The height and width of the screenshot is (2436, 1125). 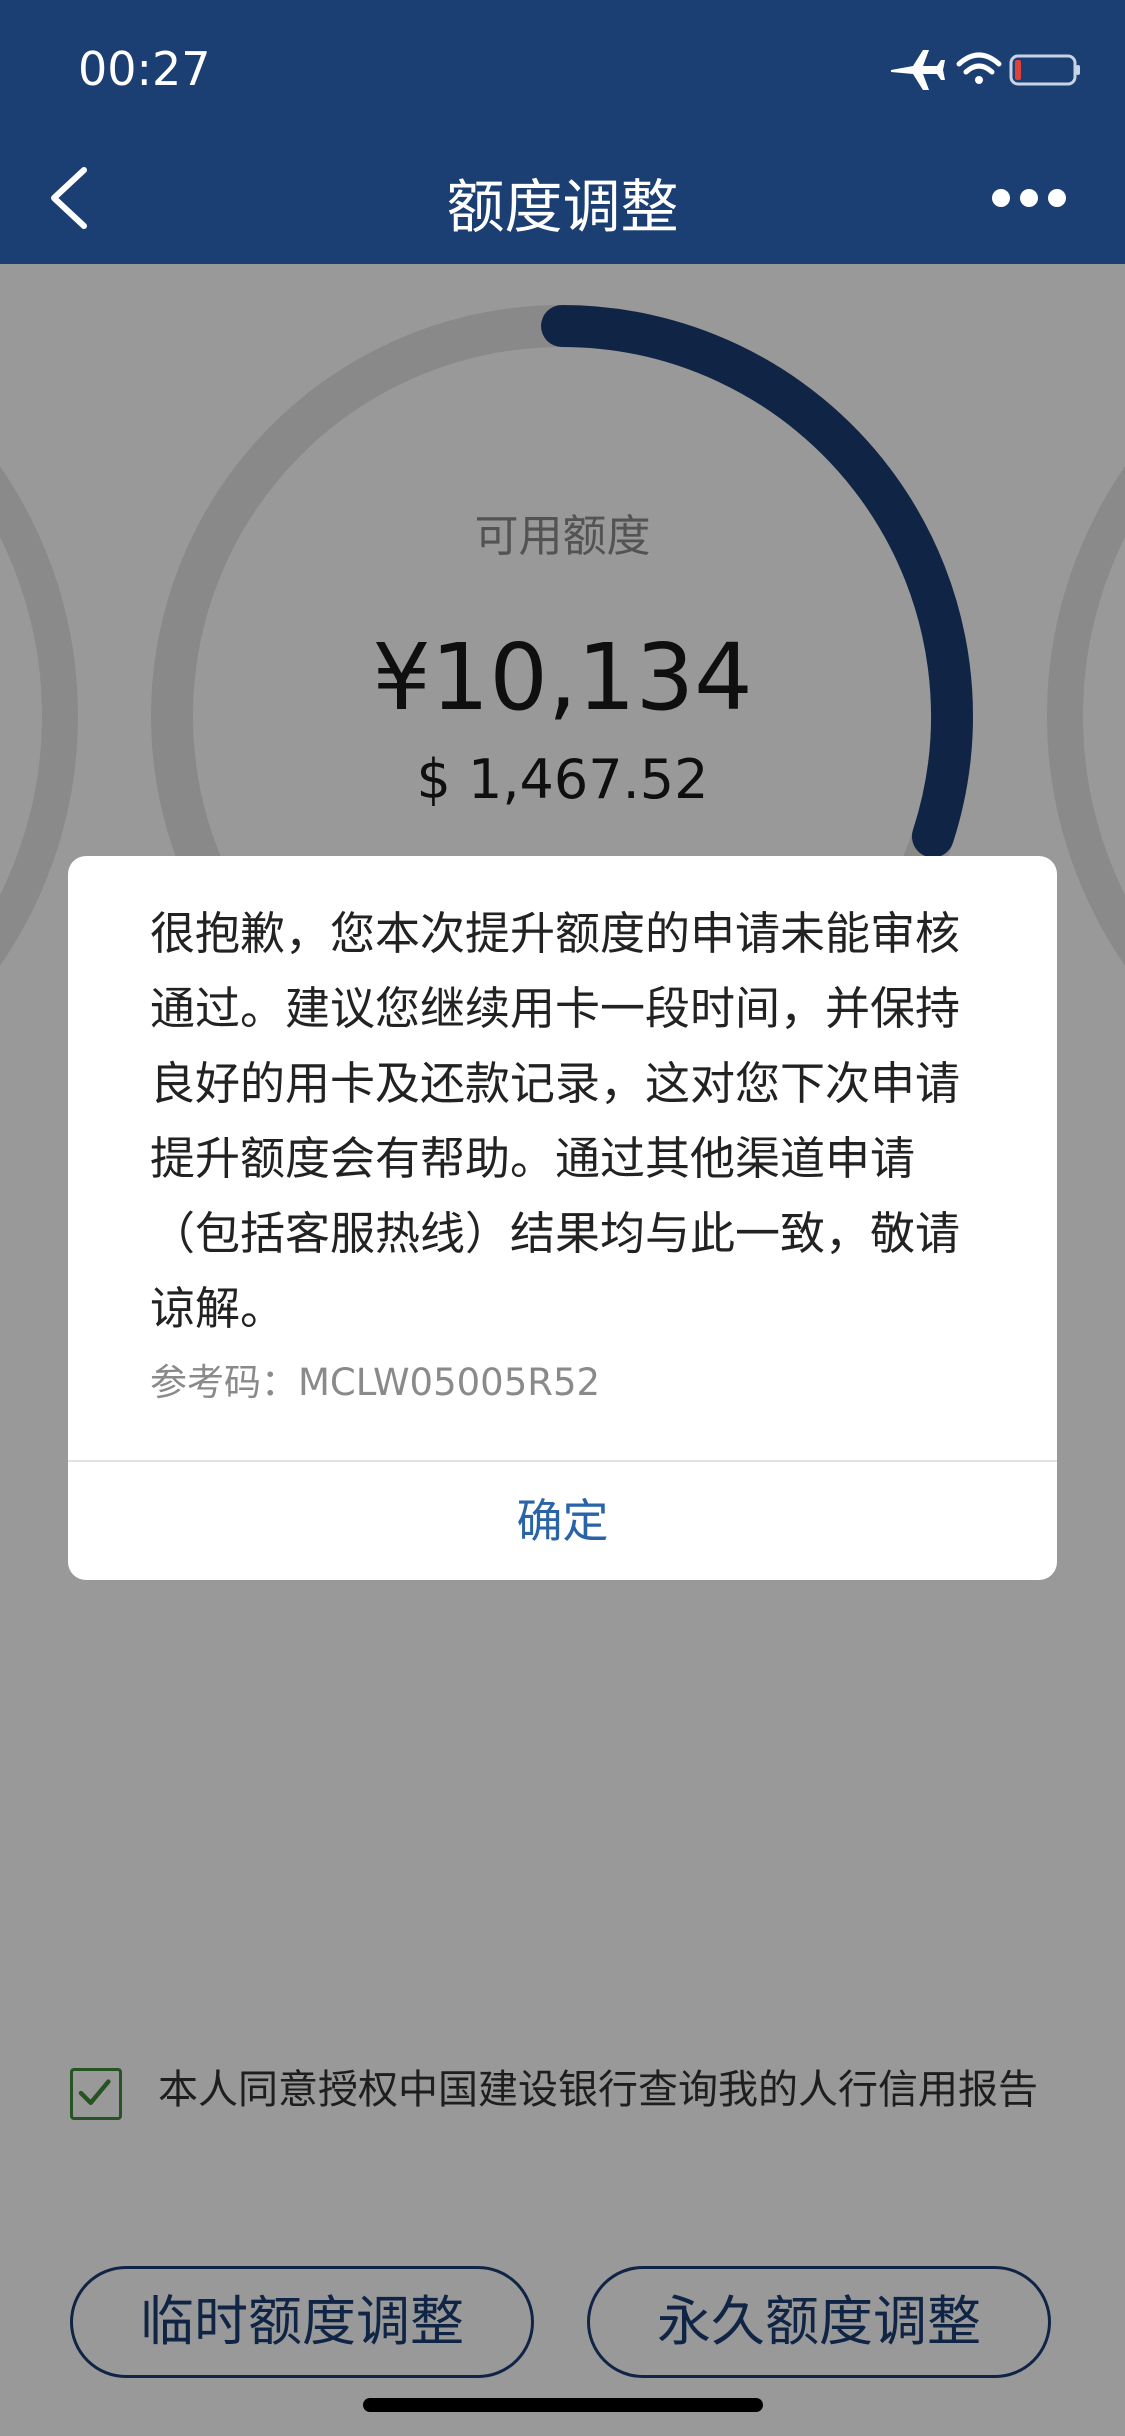 I want to click on reference-label: 参考码：, so click(x=224, y=1382).